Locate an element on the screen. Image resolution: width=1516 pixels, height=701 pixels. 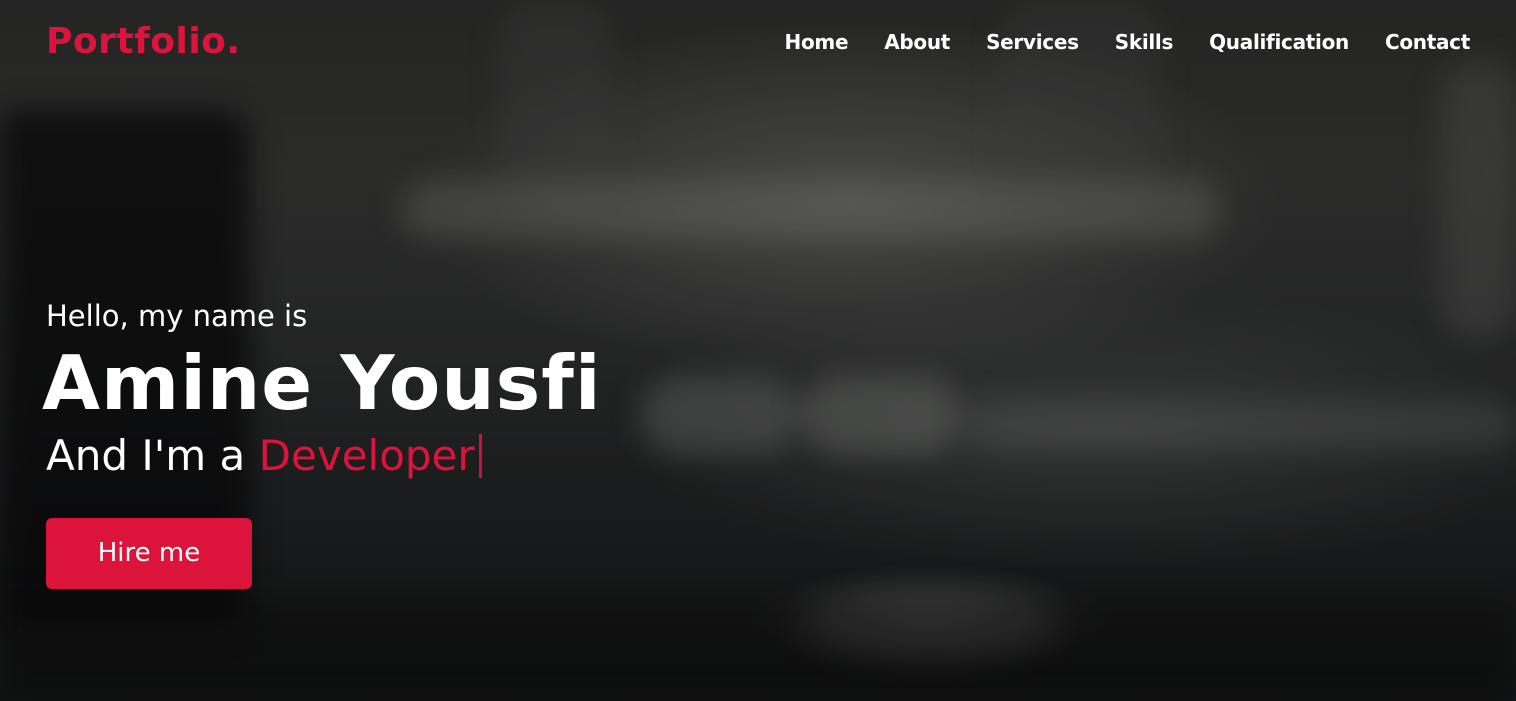
nav-link-services: Services is located at coordinates (1032, 42).